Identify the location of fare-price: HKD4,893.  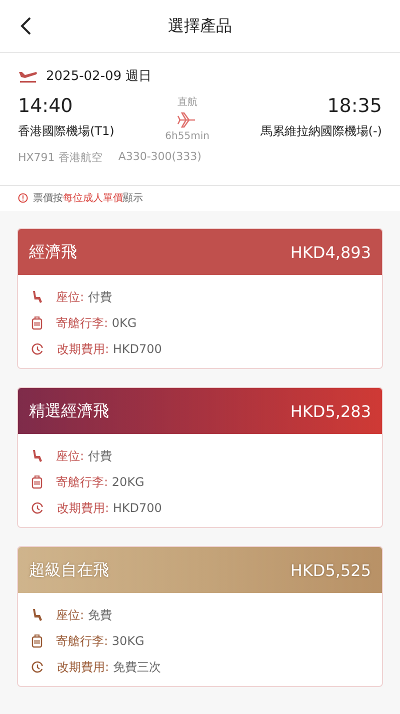
(330, 252).